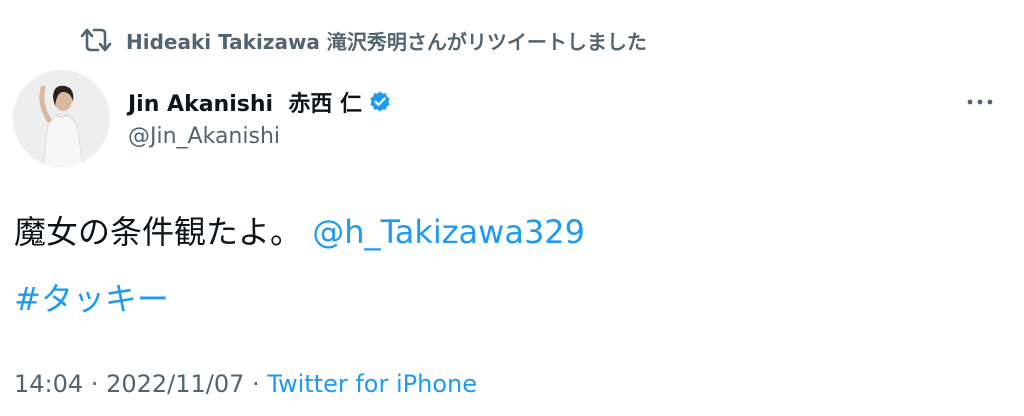 This screenshot has height=416, width=1024. What do you see at coordinates (380, 101) in the screenshot?
I see `verified-badge-icon` at bounding box center [380, 101].